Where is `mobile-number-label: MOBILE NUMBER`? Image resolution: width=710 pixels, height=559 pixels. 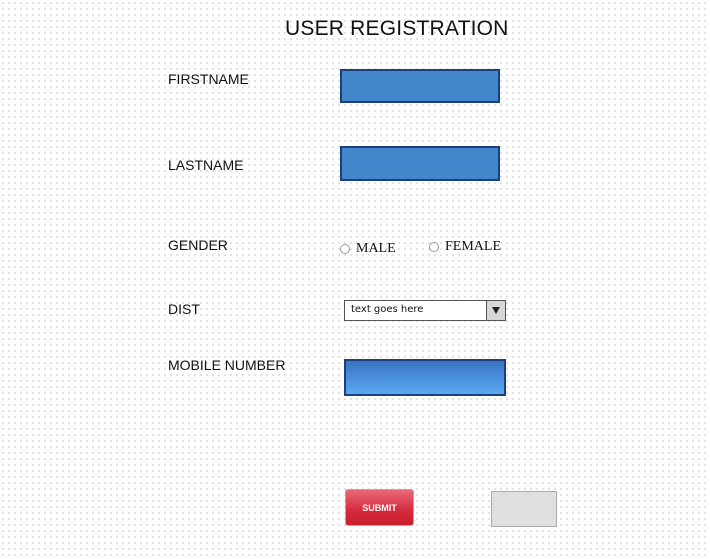
mobile-number-label: MOBILE NUMBER is located at coordinates (227, 365).